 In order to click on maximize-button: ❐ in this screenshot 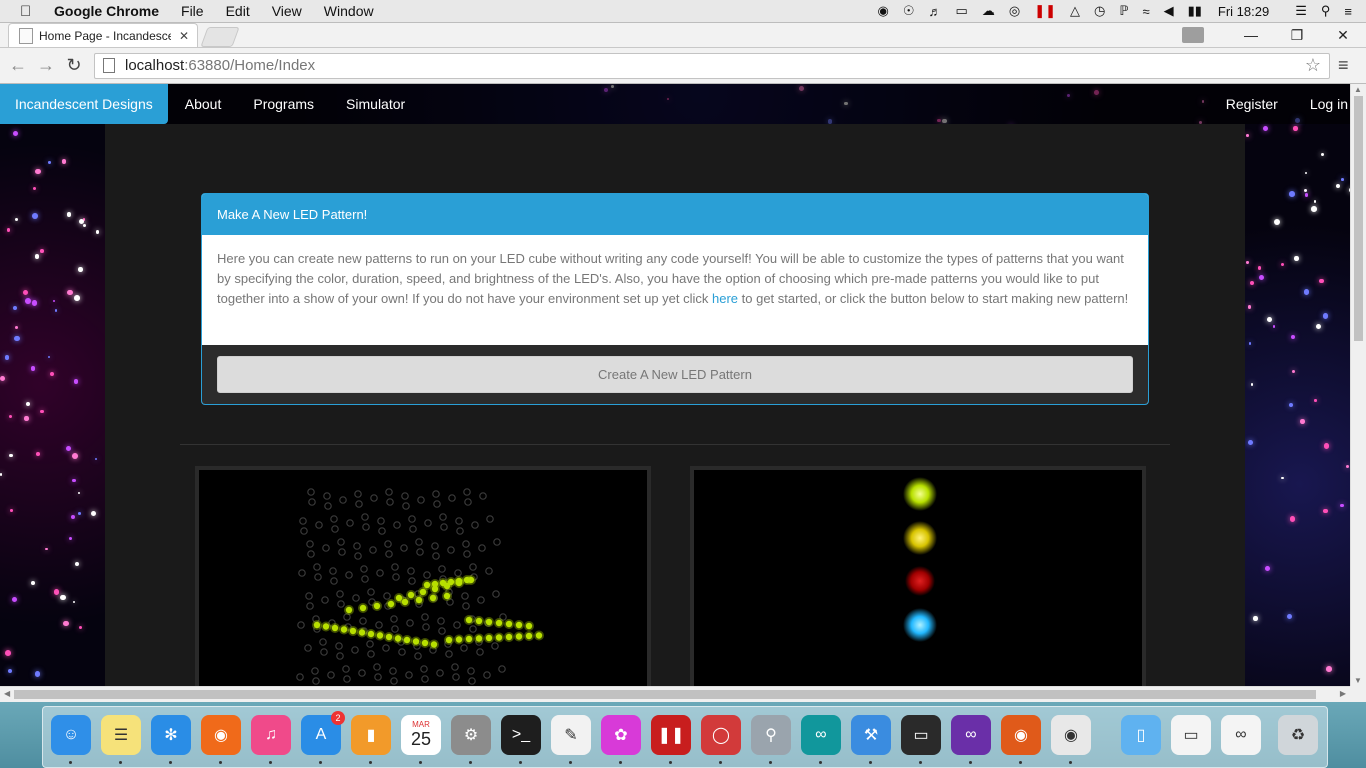, I will do `click(1297, 35)`.